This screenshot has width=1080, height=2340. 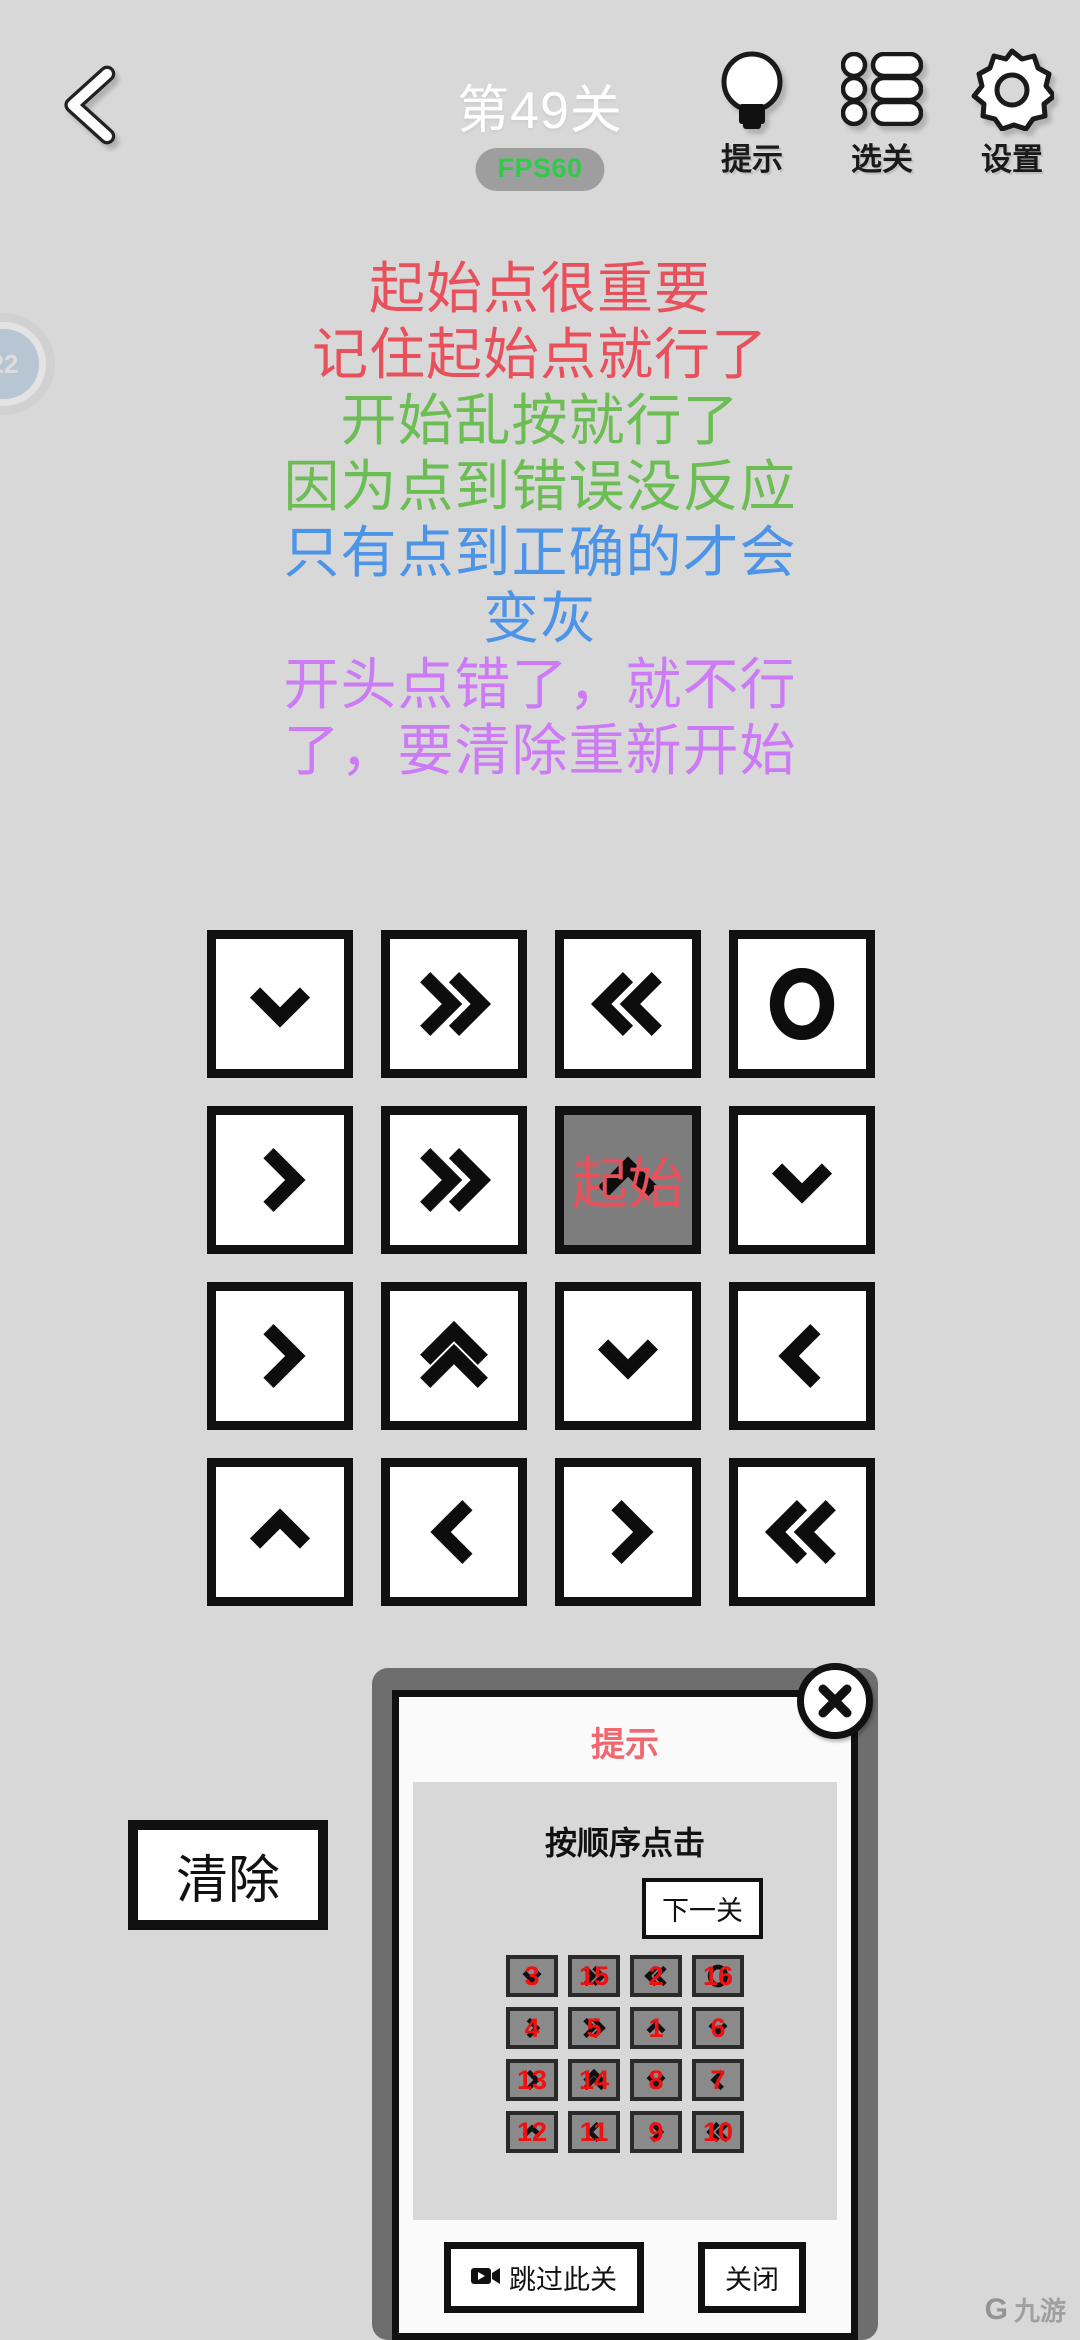 I want to click on solution-cell-7: 1, so click(x=656, y=2028).